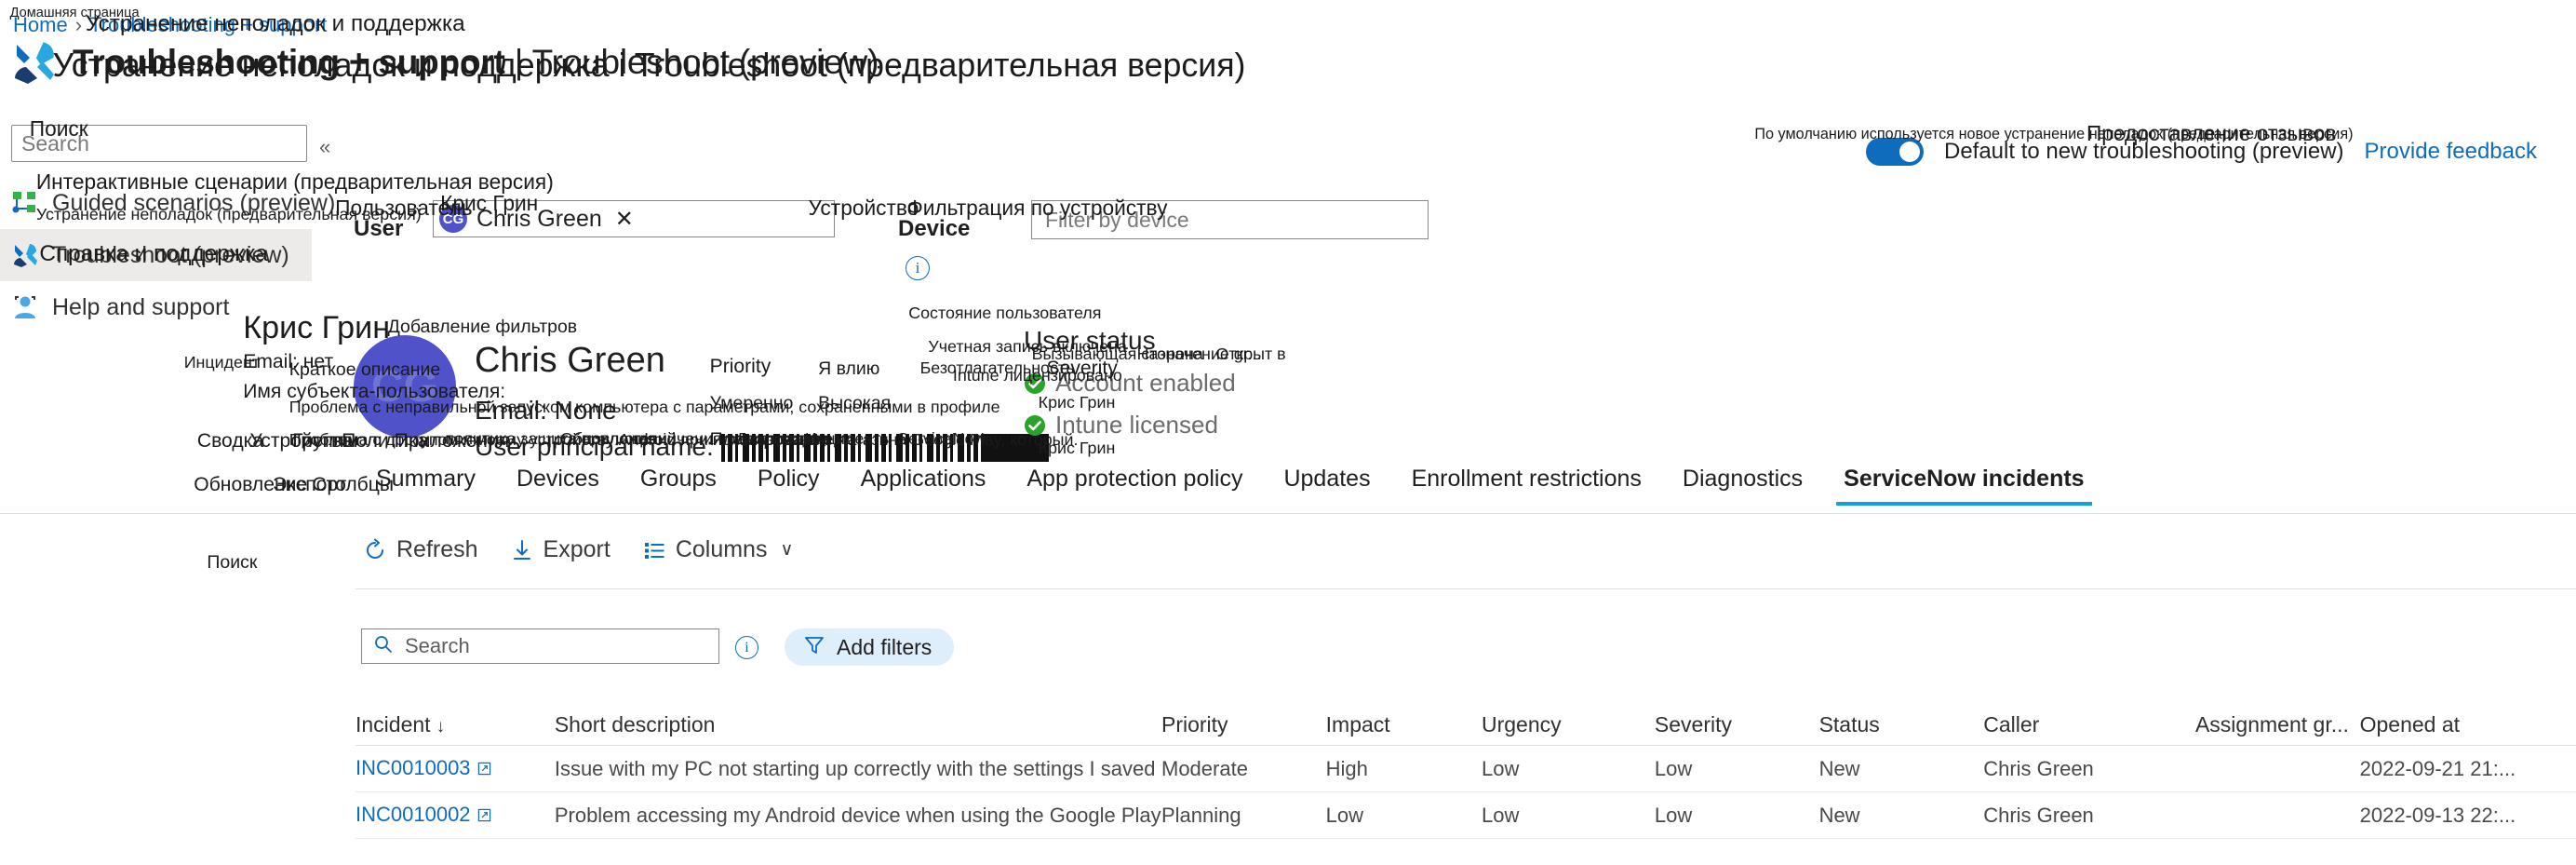 The height and width of the screenshot is (865, 2576). What do you see at coordinates (1500, 768) in the screenshot?
I see `cell-urgency: Low` at bounding box center [1500, 768].